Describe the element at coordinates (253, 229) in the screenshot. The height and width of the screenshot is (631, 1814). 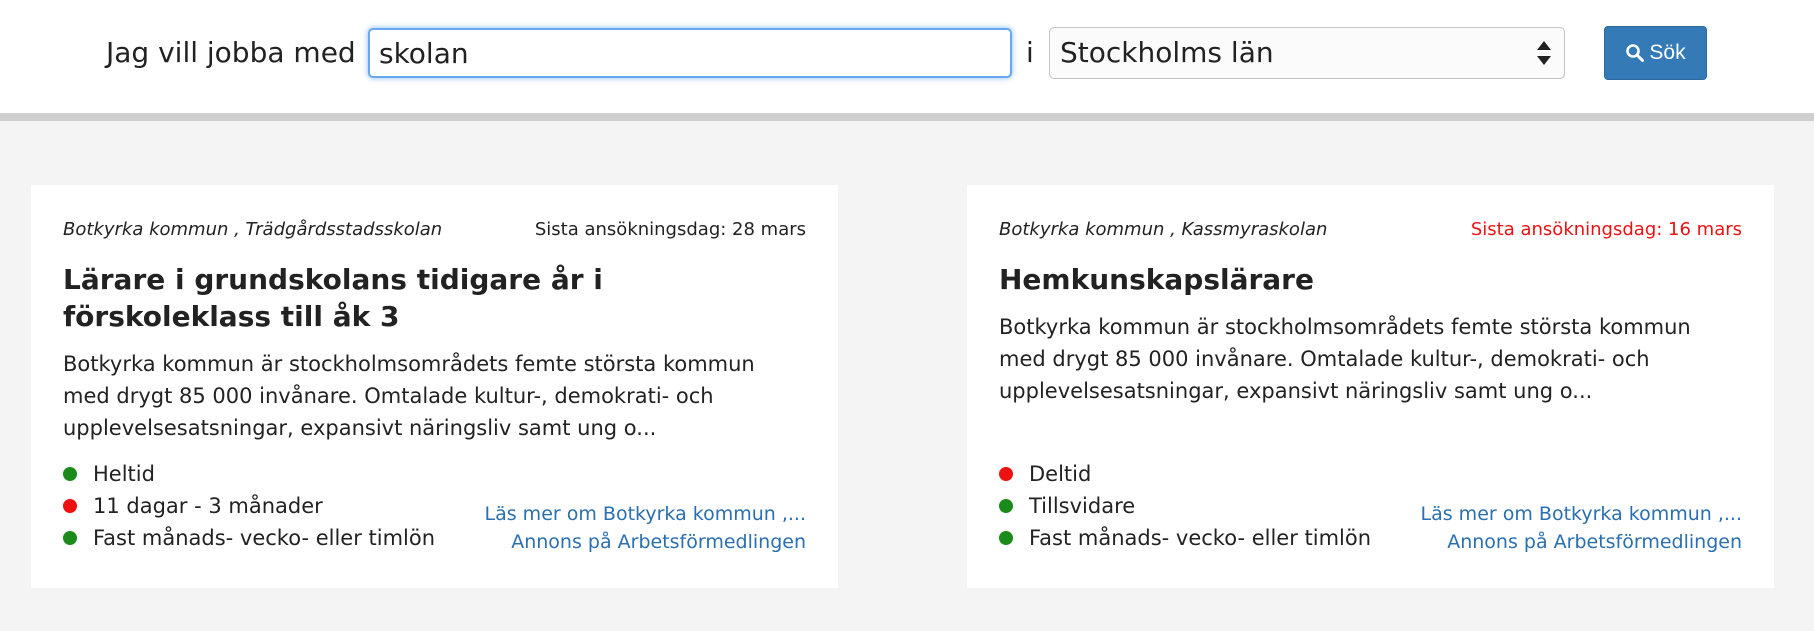
I see `employer-name: Botkyrka kommun , Trädgårdsstadsskolan` at that location.